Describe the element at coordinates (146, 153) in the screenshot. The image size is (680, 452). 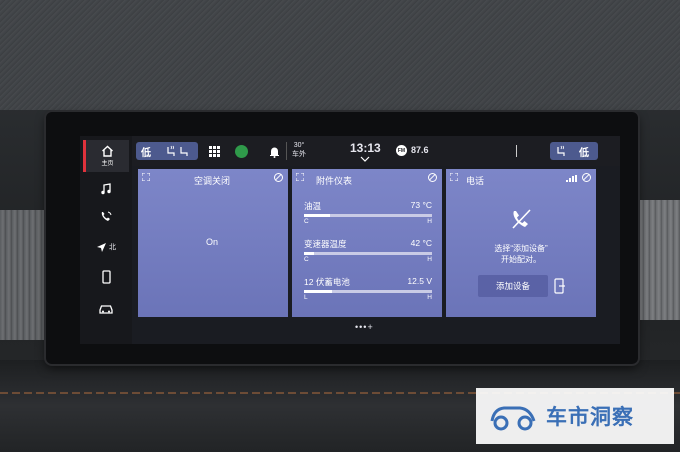
I see `fan-left-label: 低` at that location.